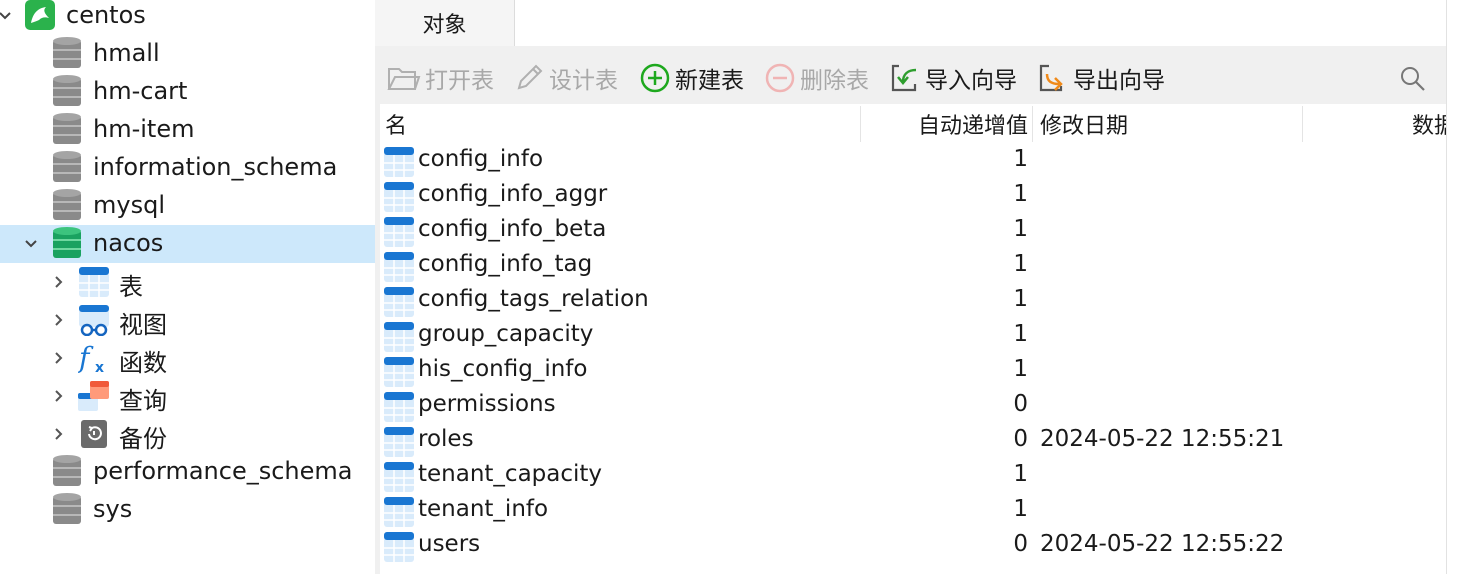  Describe the element at coordinates (1084, 124) in the screenshot. I see `column-header-modified: 修改日期` at that location.